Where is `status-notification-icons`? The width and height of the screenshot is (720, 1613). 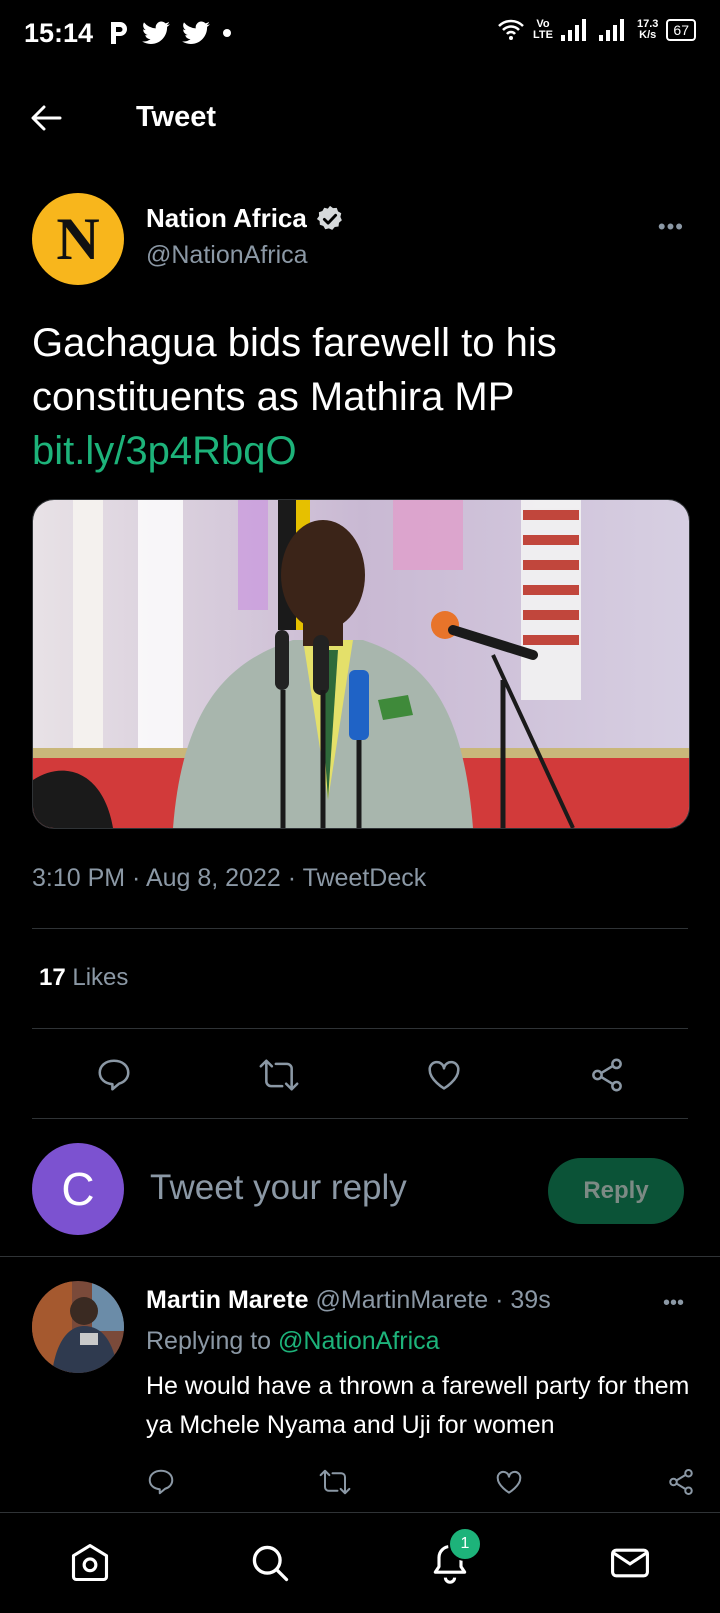
status-notification-icons is located at coordinates (170, 33).